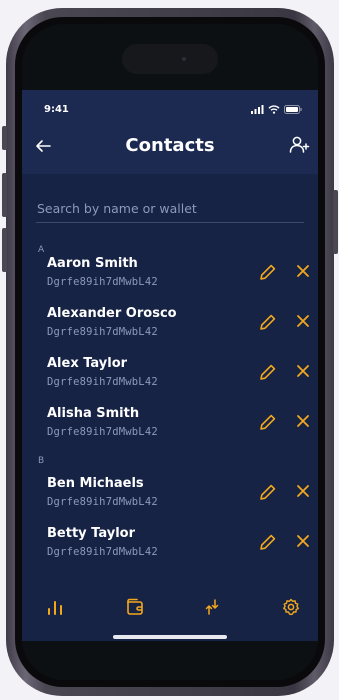 The height and width of the screenshot is (700, 339). Describe the element at coordinates (170, 328) in the screenshot. I see `contact-row: Alexander Orosco Dgrfe89ih7dMwbL42` at that location.